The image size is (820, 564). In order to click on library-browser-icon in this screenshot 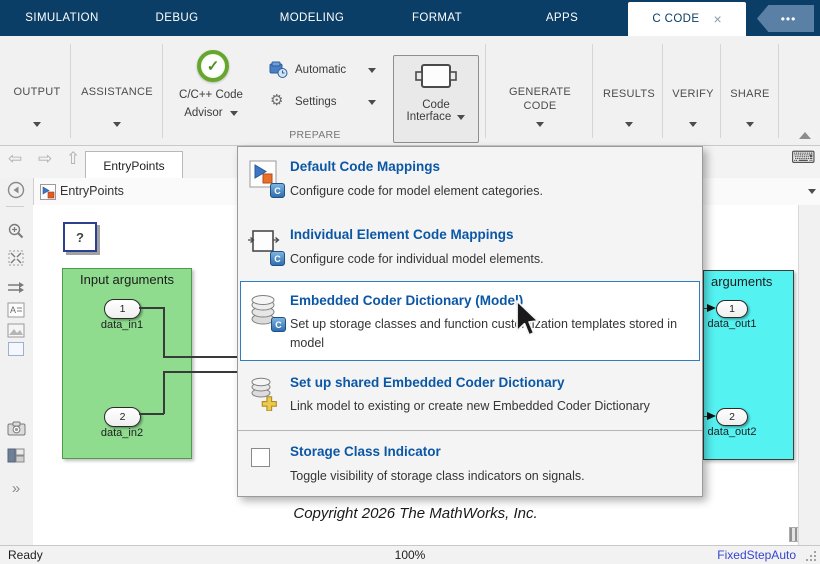, I will do `click(16, 455)`.